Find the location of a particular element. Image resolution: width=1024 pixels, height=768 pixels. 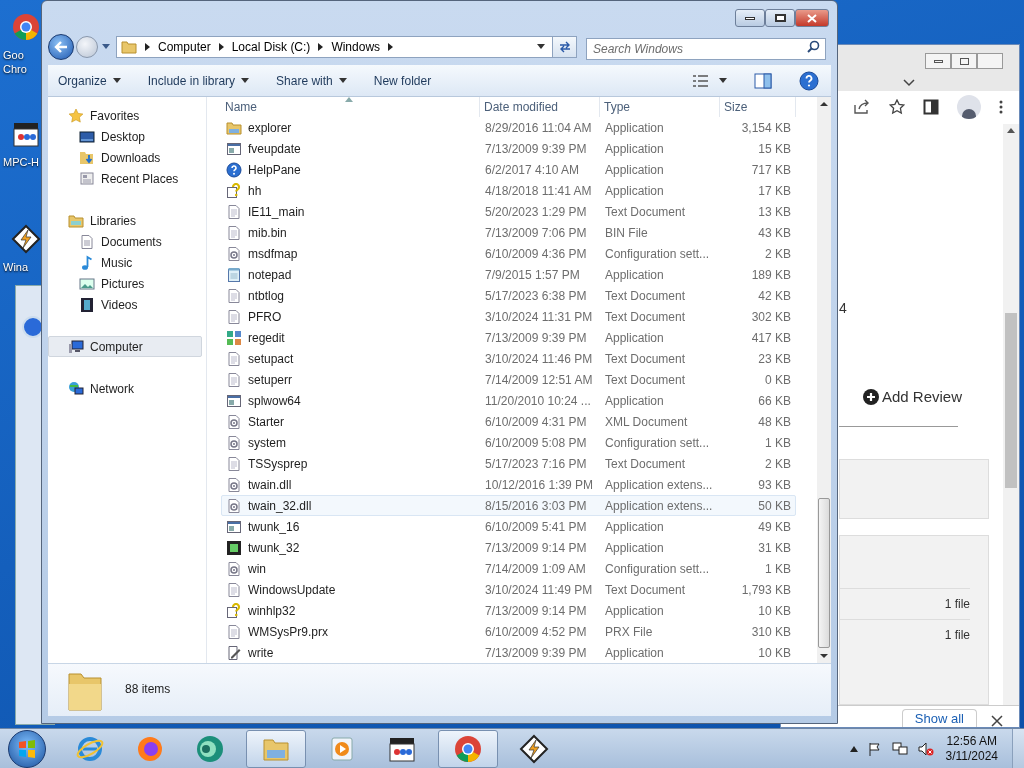

file-row: system 6/10/2009 5:08 PM Configuration sett... 1 KB is located at coordinates (508, 442).